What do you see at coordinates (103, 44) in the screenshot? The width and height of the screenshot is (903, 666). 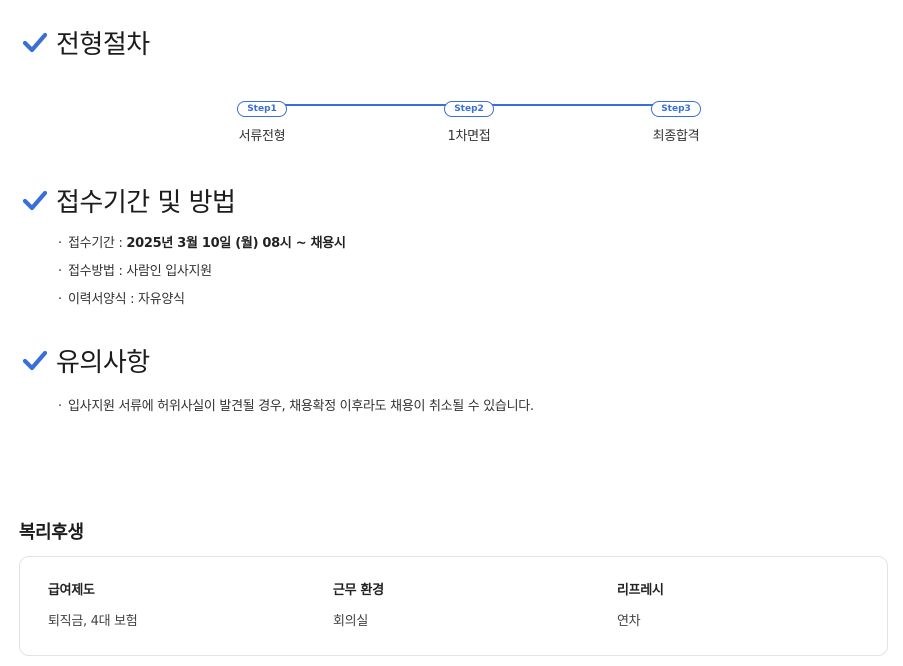 I see `section-title: 전형절차` at bounding box center [103, 44].